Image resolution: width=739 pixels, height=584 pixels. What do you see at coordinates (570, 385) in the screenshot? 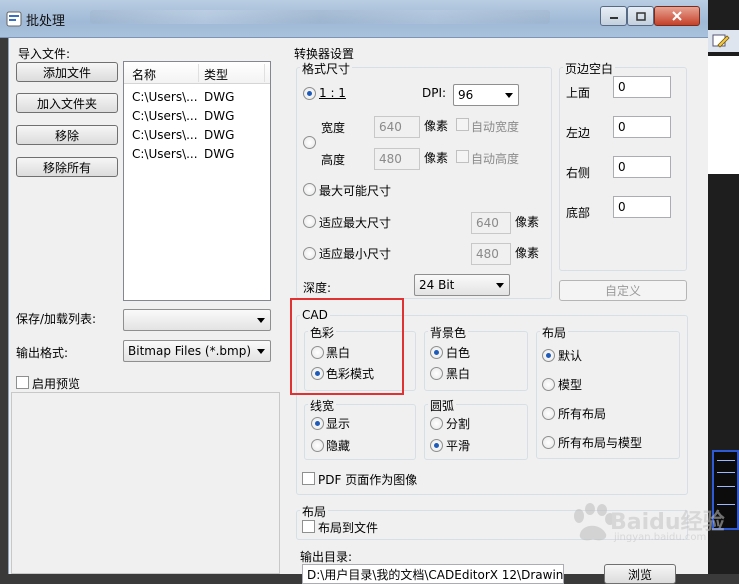
I see `layout-model-label: 模型` at bounding box center [570, 385].